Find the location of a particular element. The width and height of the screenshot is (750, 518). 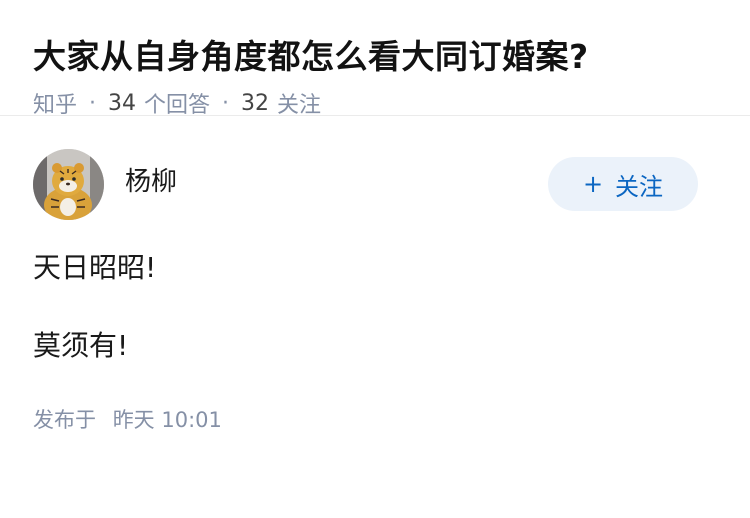

answer-count-label: 个回答 is located at coordinates (177, 105).